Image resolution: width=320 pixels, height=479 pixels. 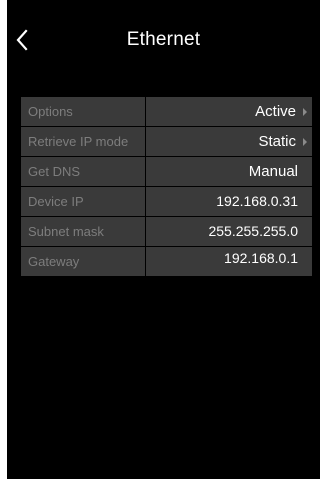 I want to click on setting-value-text: 192.168.0.31, so click(x=257, y=201).